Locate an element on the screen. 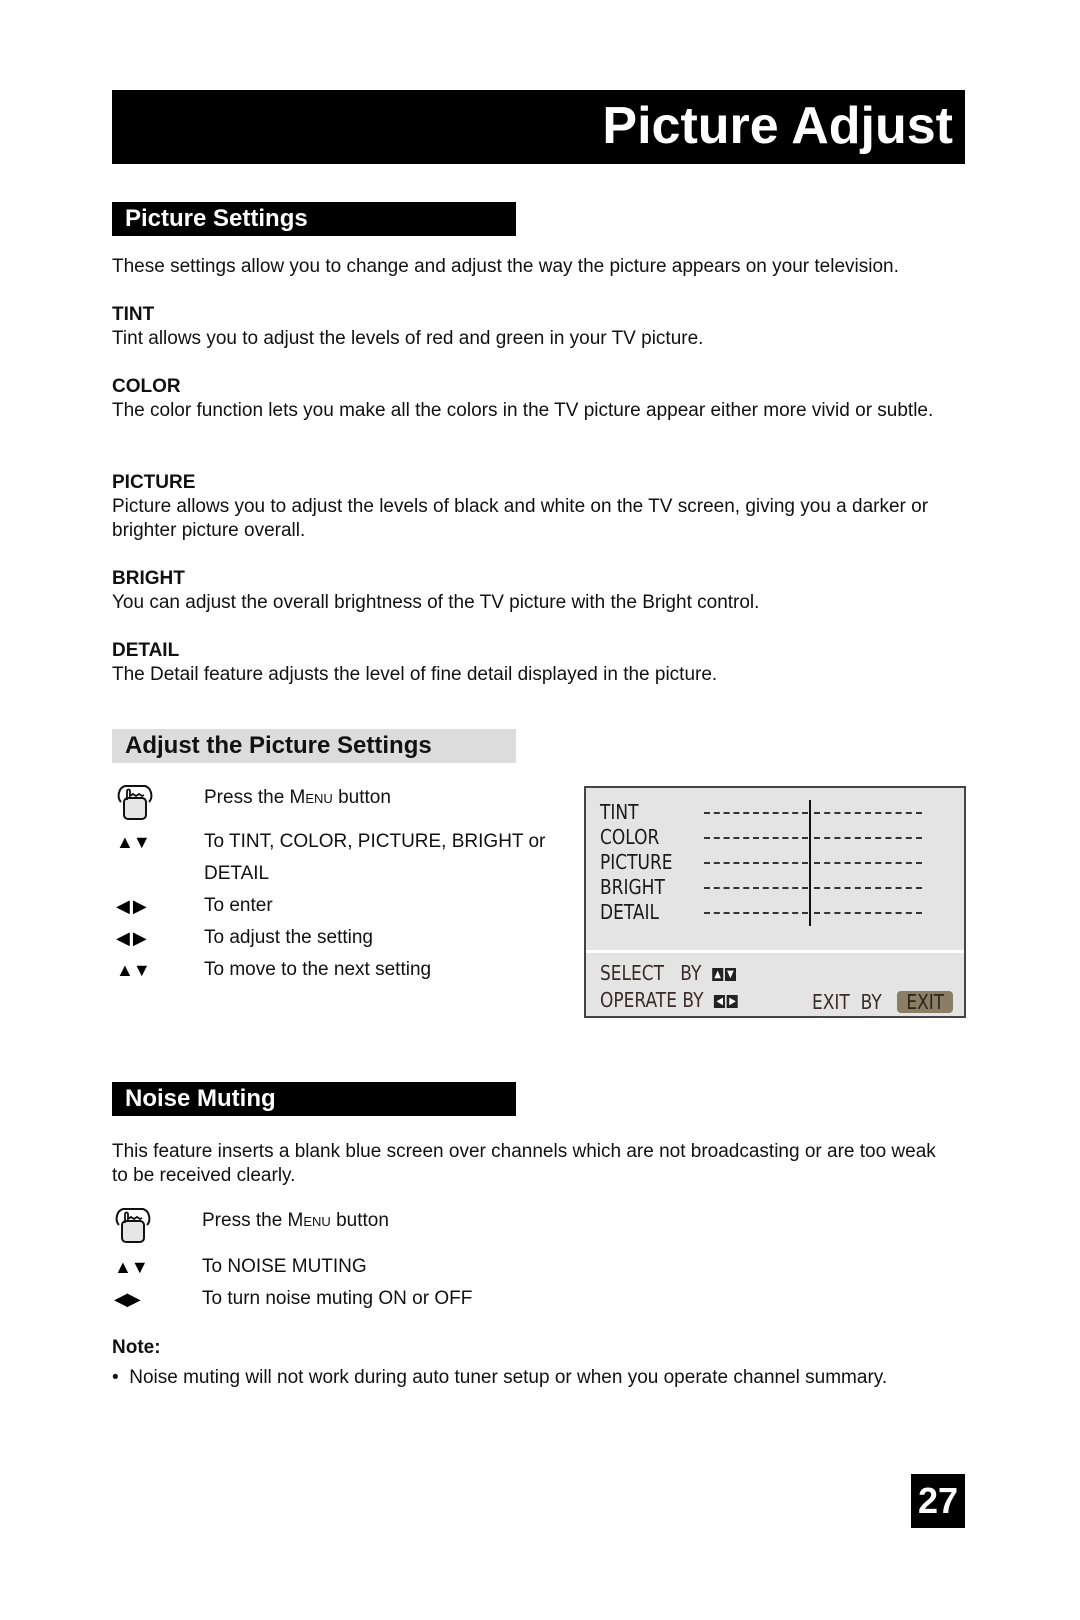  step-text: To move to the next setting is located at coordinates (318, 969).